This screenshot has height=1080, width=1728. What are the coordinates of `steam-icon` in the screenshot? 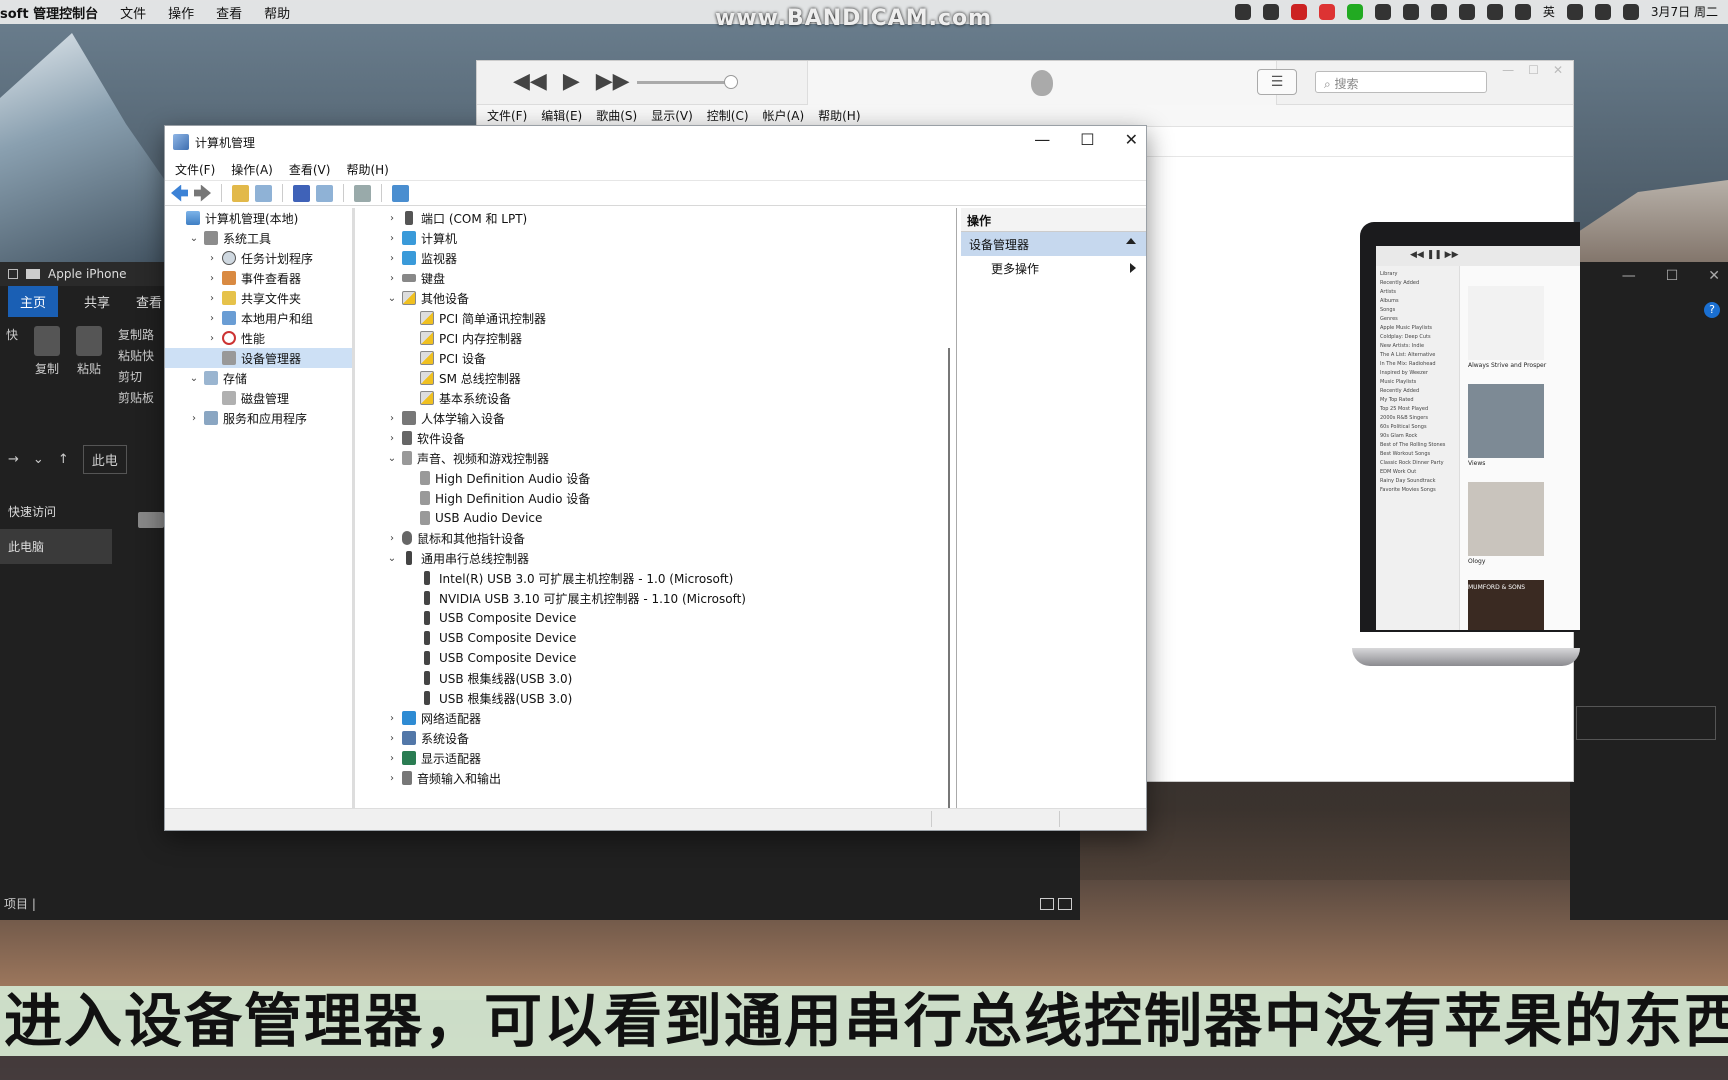 It's located at (1270, 11).